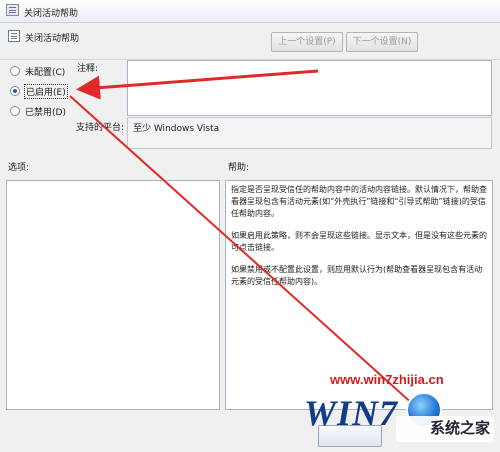 This screenshot has height=452, width=500. What do you see at coordinates (15, 111) in the screenshot?
I see `radio-disabled-indicator` at bounding box center [15, 111].